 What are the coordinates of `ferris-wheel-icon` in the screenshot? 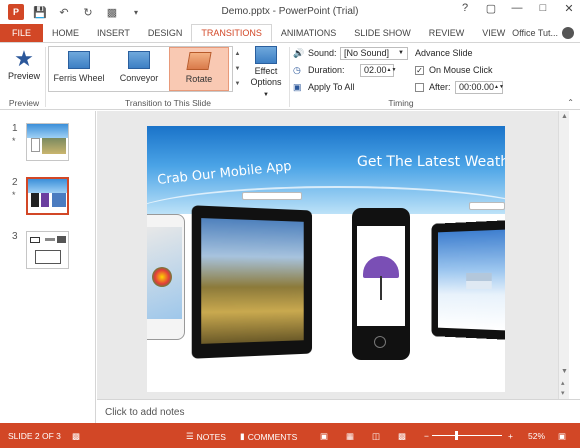 It's located at (79, 60).